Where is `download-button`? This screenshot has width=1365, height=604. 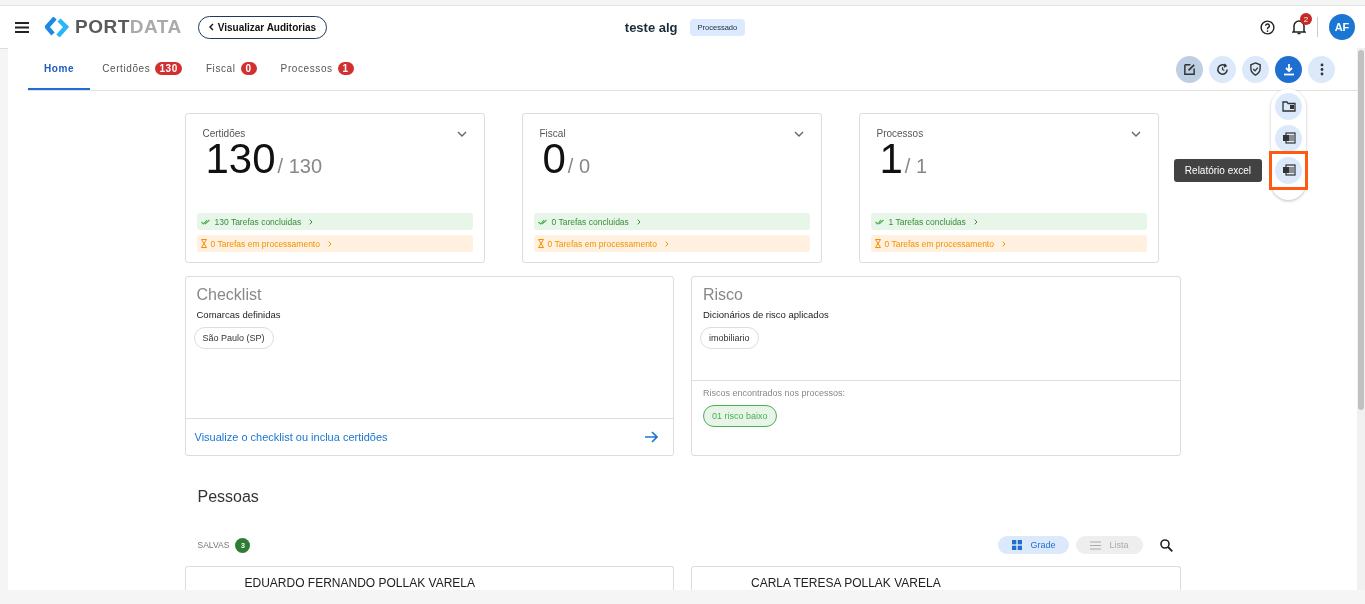 download-button is located at coordinates (1288, 69).